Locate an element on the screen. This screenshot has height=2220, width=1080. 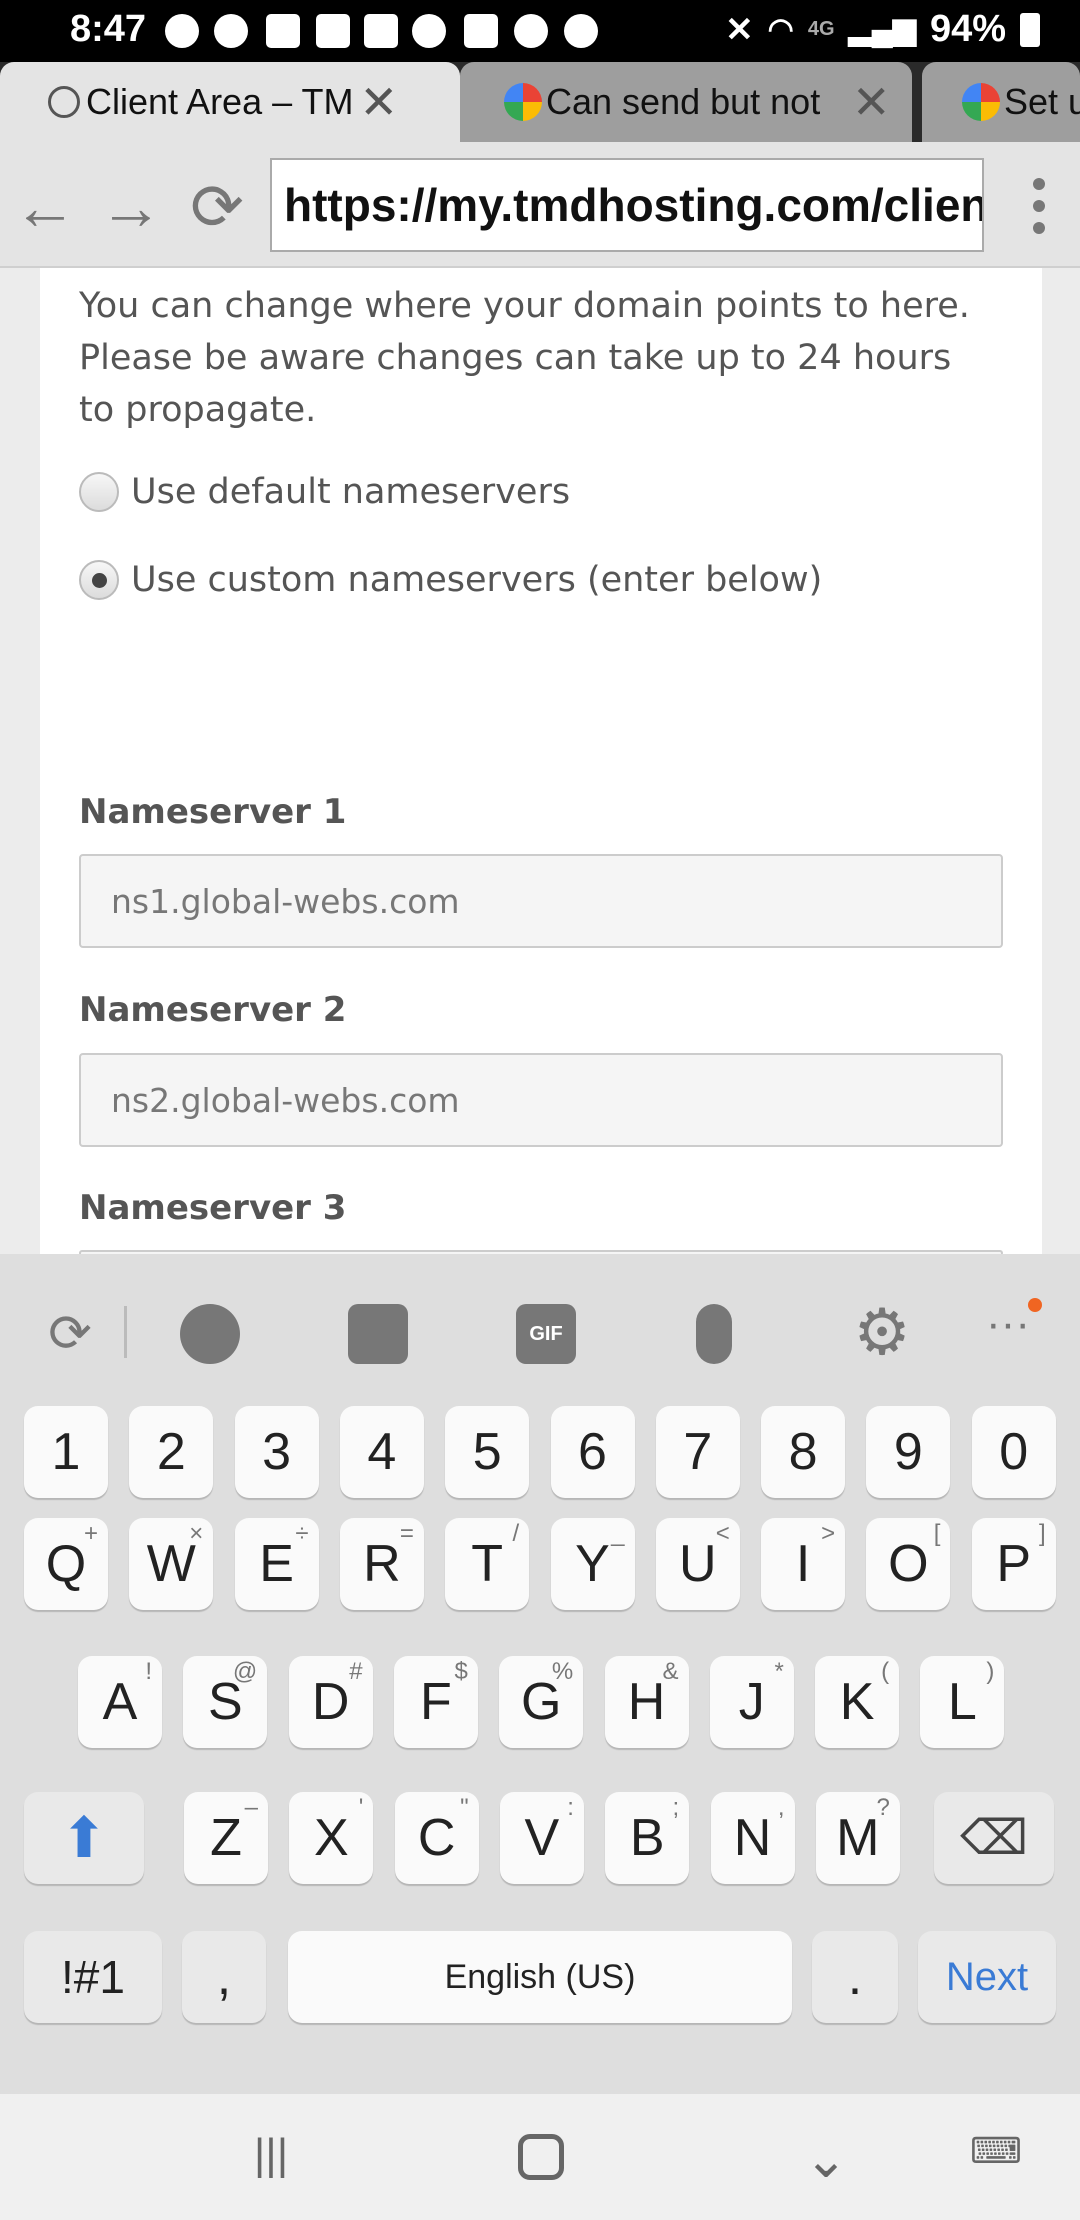
key-o: O[ is located at coordinates (908, 1564).